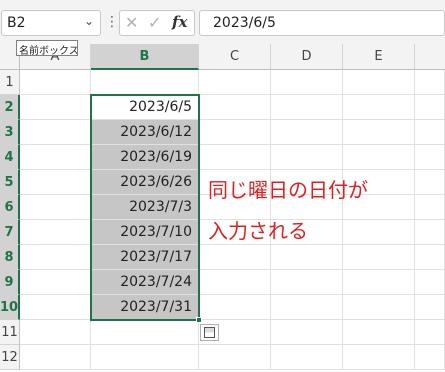 The image size is (445, 372). Describe the element at coordinates (235, 57) in the screenshot. I see `column-header-c: C` at that location.